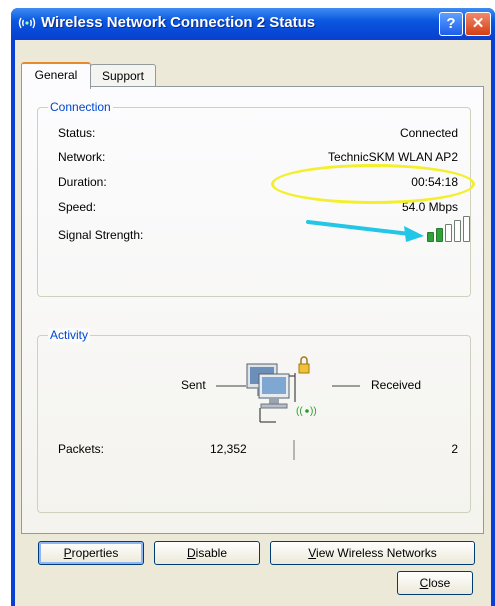 Image resolution: width=495 pixels, height=606 pixels. Describe the element at coordinates (191, 553) in the screenshot. I see `disable-button-access-key: D` at that location.